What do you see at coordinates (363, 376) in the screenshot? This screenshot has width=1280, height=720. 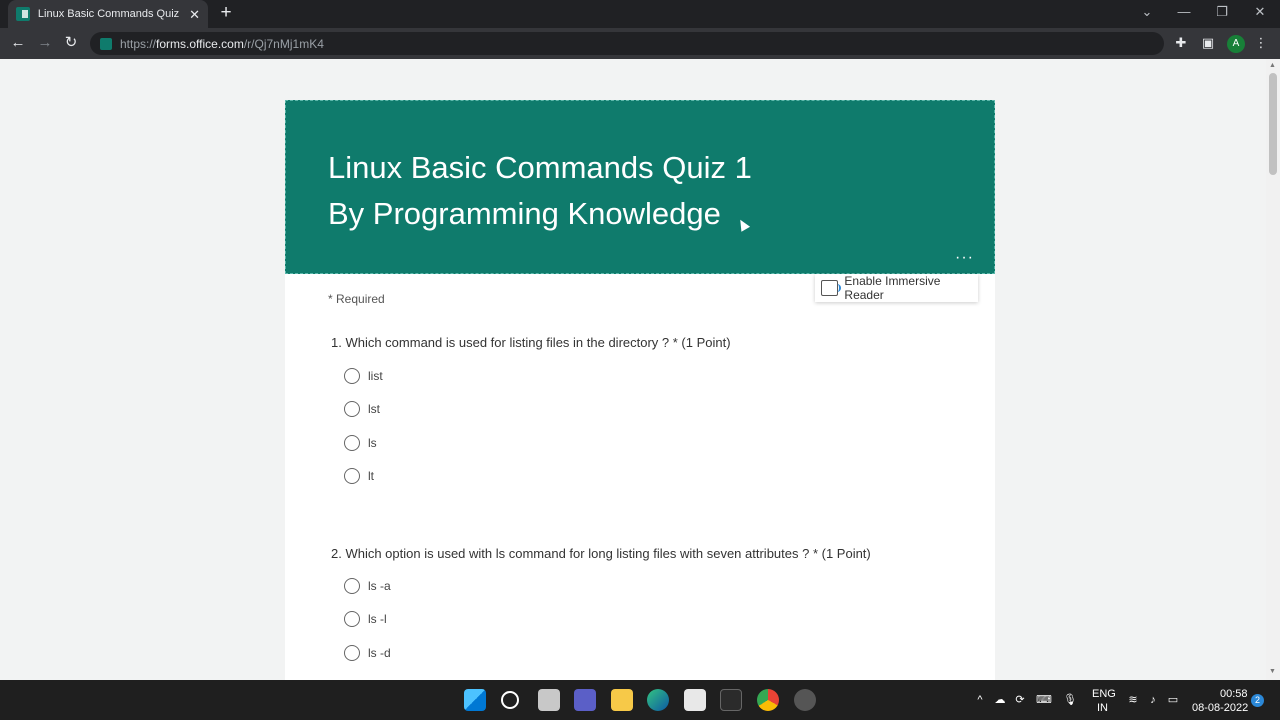 I see `option-list: list` at bounding box center [363, 376].